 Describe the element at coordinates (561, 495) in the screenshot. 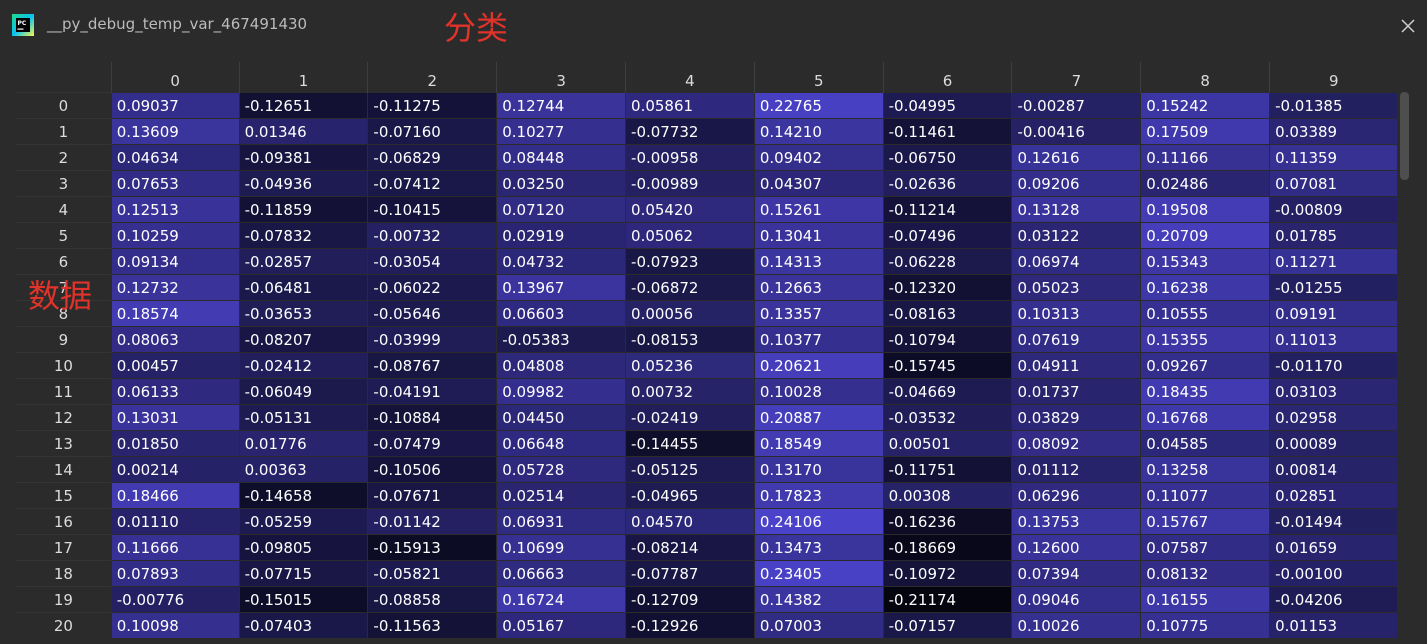

I see `table-cell: 0.02514` at that location.